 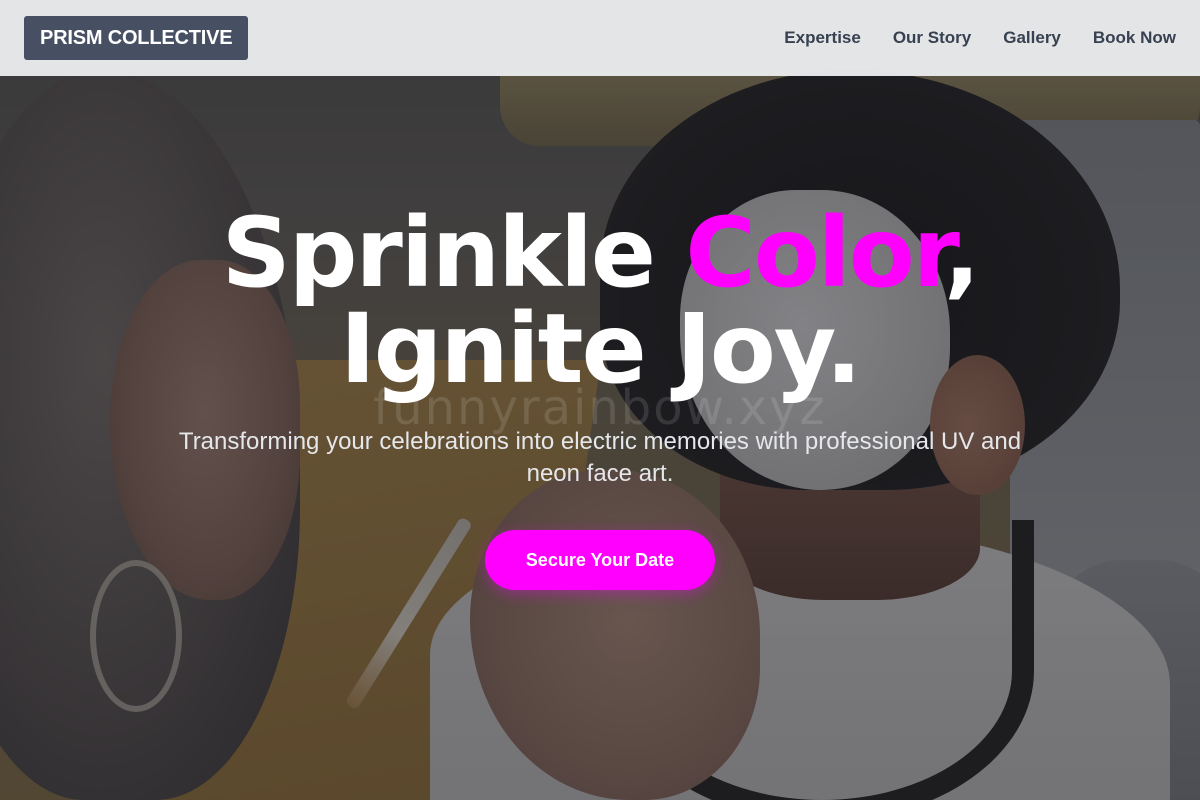 I want to click on headline-comma: ,, so click(x=961, y=253).